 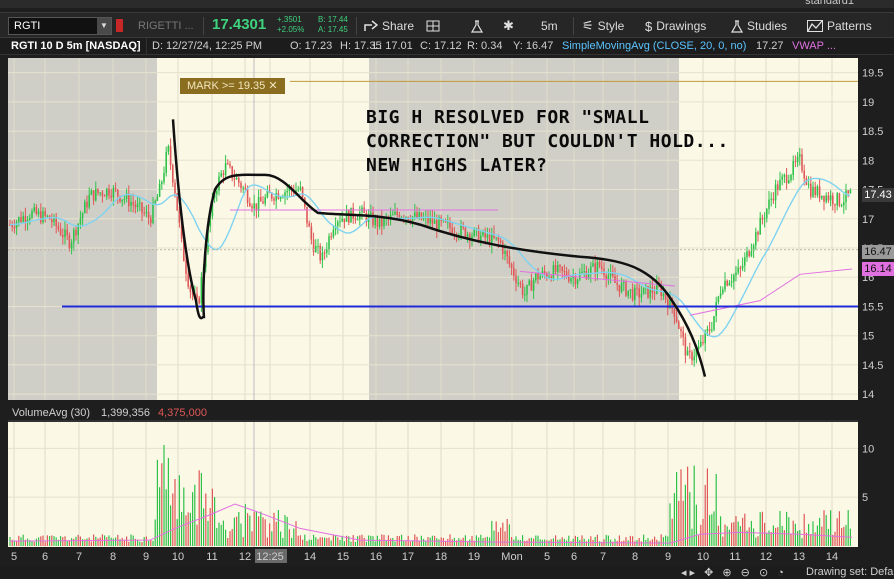 What do you see at coordinates (433, 26) in the screenshot?
I see `grid-layout-button` at bounding box center [433, 26].